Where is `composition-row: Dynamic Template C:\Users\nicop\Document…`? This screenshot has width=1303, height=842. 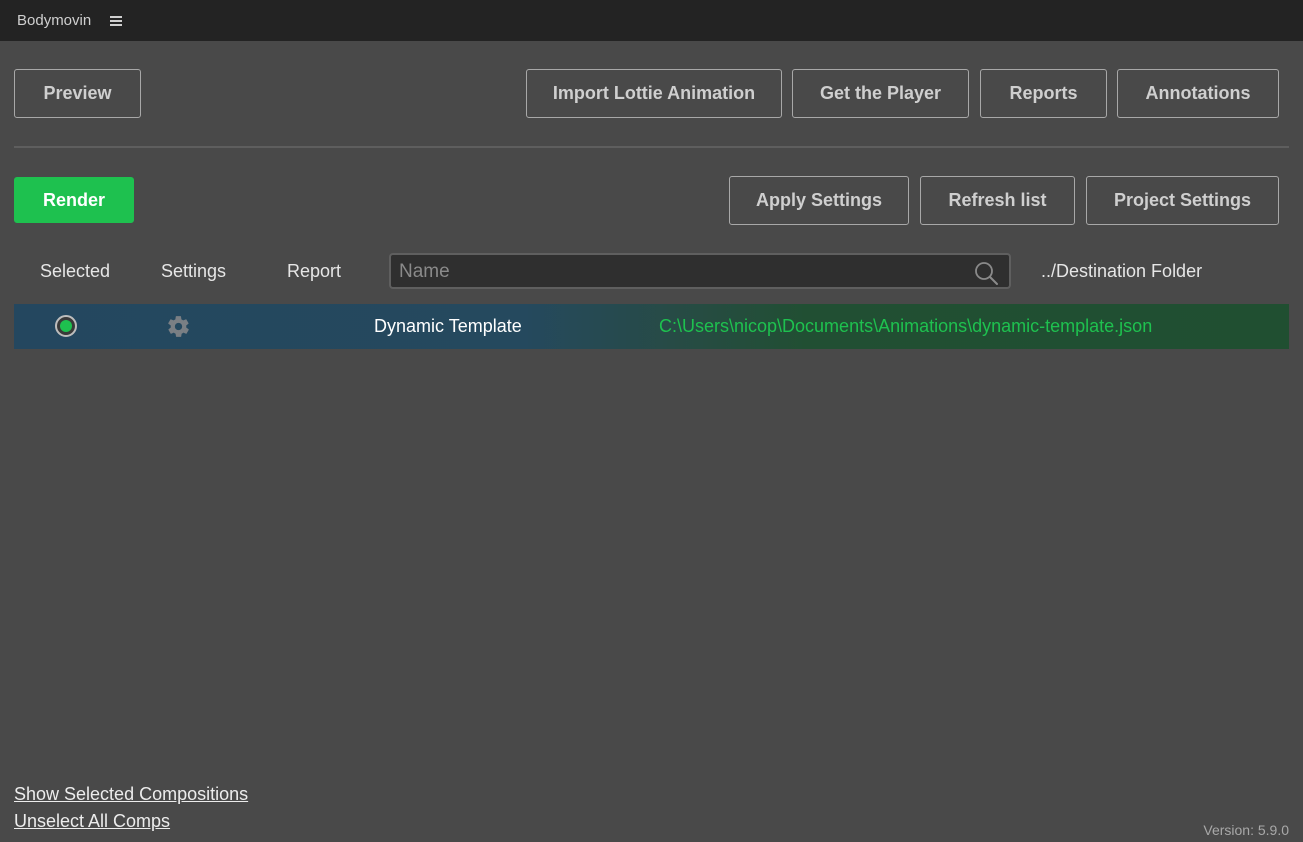
composition-row: Dynamic Template C:\Users\nicop\Document… is located at coordinates (651, 326).